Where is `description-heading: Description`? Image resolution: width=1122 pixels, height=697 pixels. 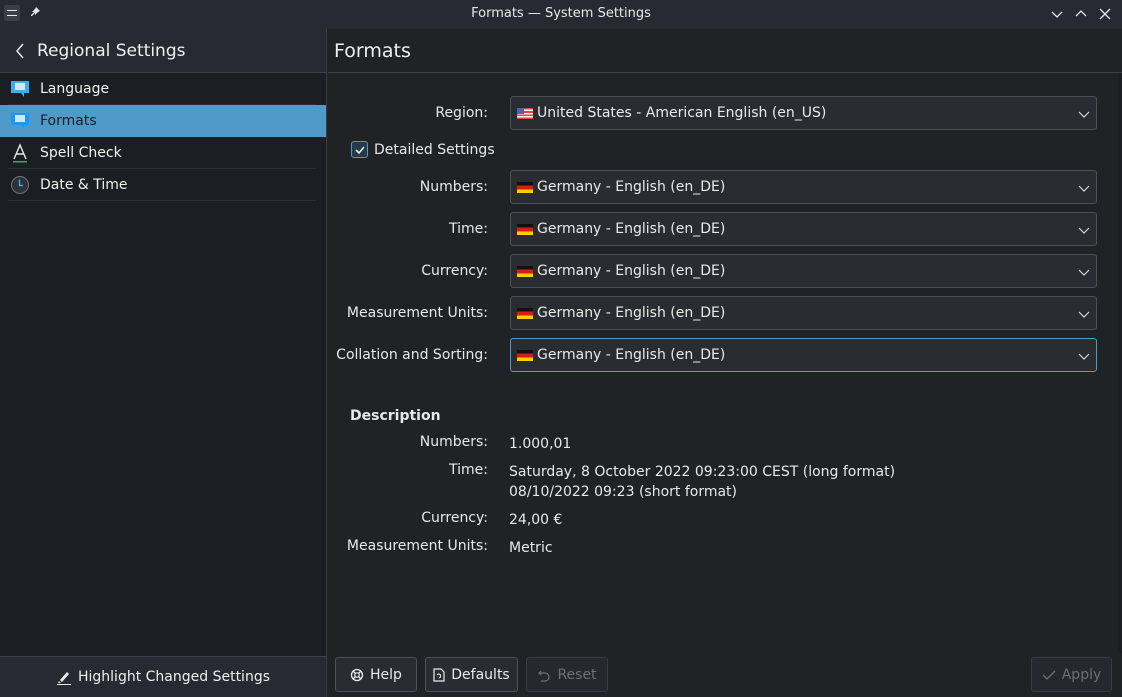 description-heading: Description is located at coordinates (395, 416).